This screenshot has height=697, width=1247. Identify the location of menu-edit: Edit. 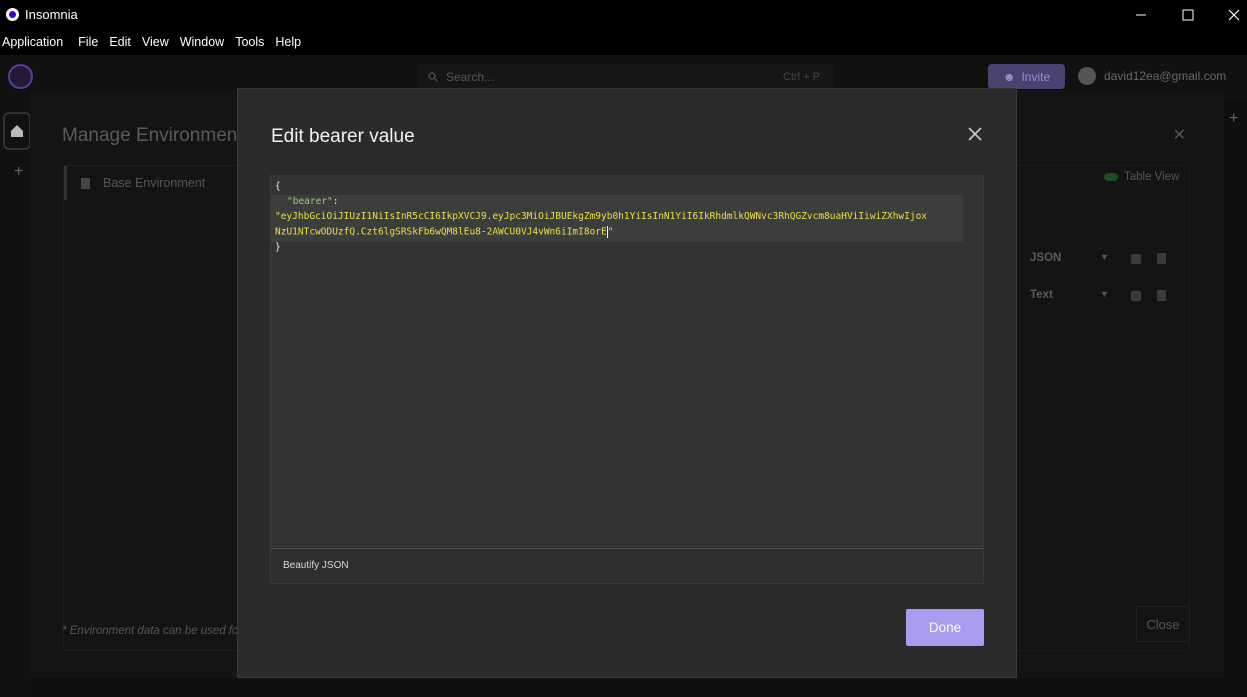
(123, 42).